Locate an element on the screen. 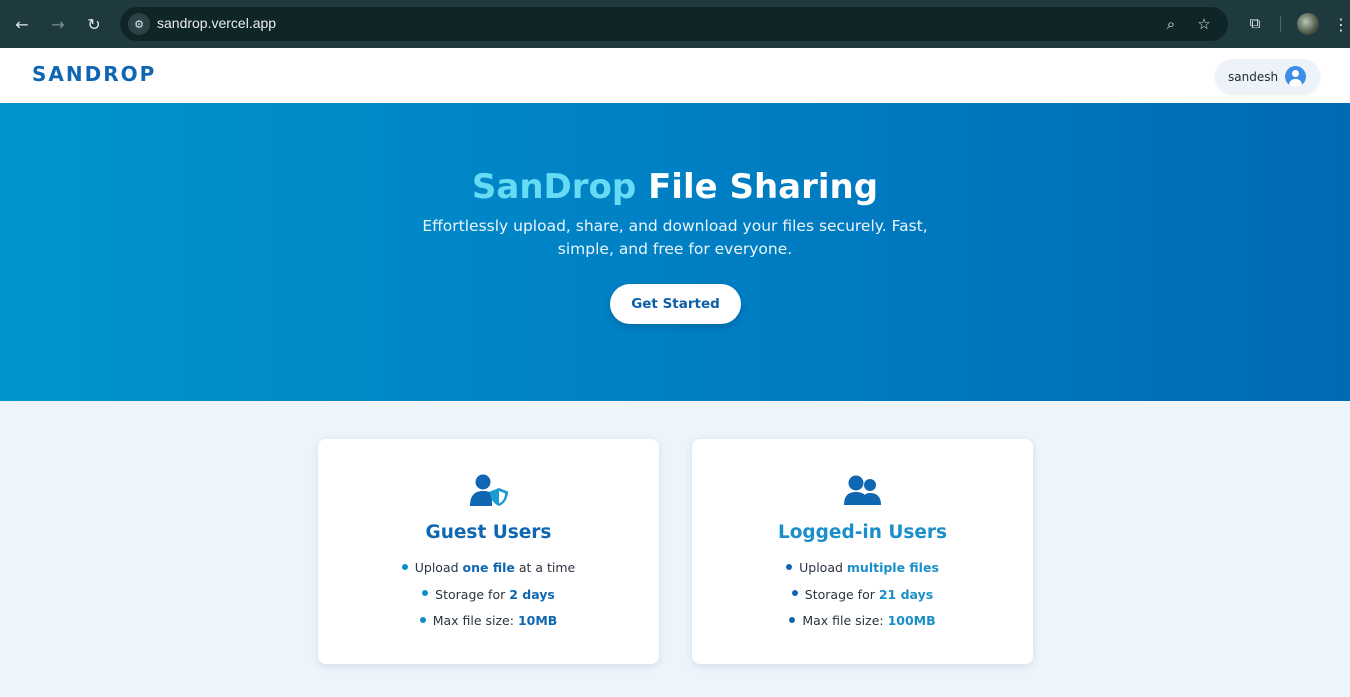 The image size is (1350, 697). bookmark-star-icon: ☆ is located at coordinates (1204, 24).